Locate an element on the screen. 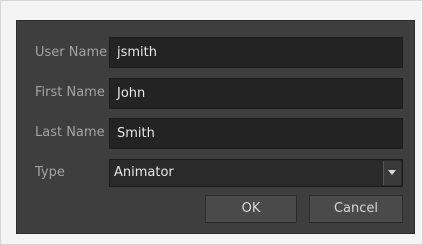  user-name-label: User Name is located at coordinates (71, 52).